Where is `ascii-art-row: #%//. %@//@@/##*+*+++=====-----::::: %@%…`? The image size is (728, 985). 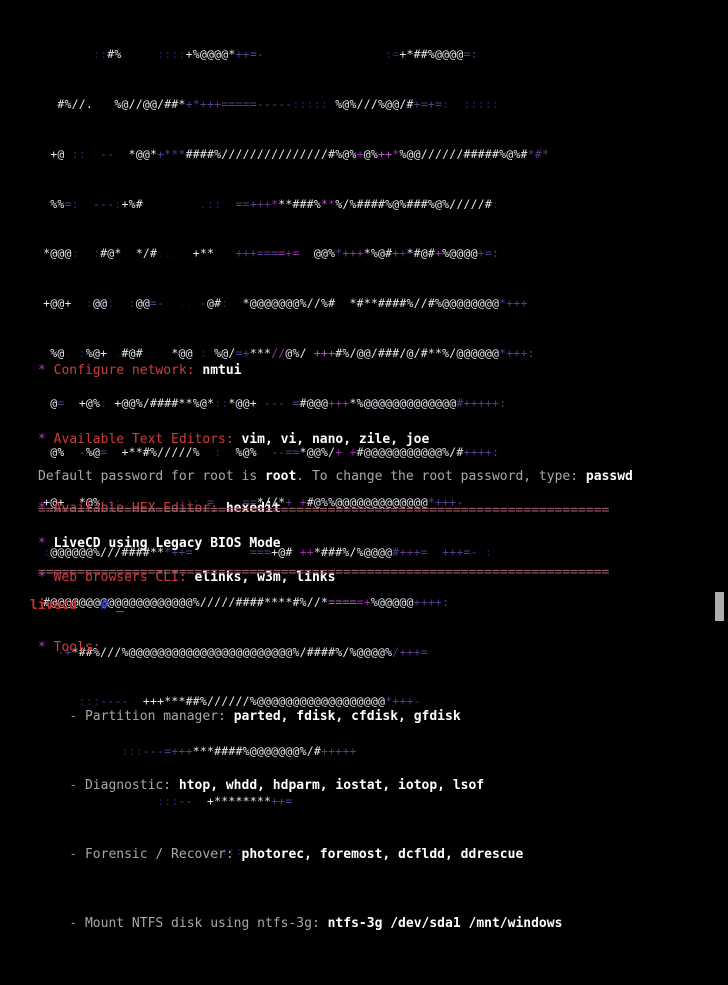
ascii-art-row: #%//. %@//@@/##*+*+++=====-----::::: %@%… is located at coordinates (278, 103).